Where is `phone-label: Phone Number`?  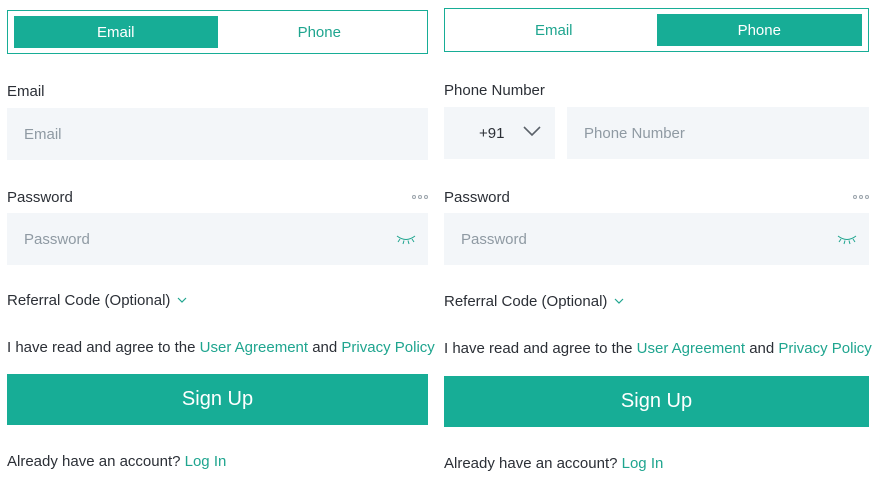
phone-label: Phone Number is located at coordinates (494, 90).